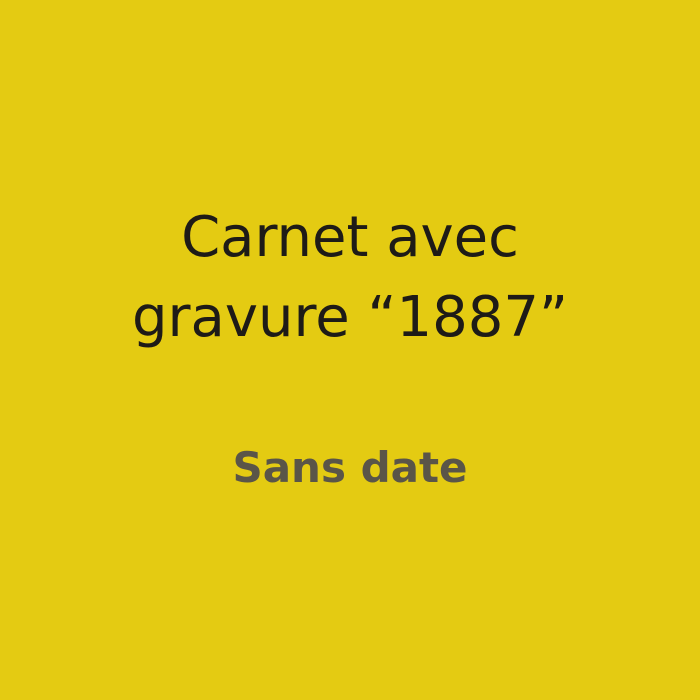  What do you see at coordinates (350, 317) in the screenshot?
I see `title-line-2: gravure “1887”` at bounding box center [350, 317].